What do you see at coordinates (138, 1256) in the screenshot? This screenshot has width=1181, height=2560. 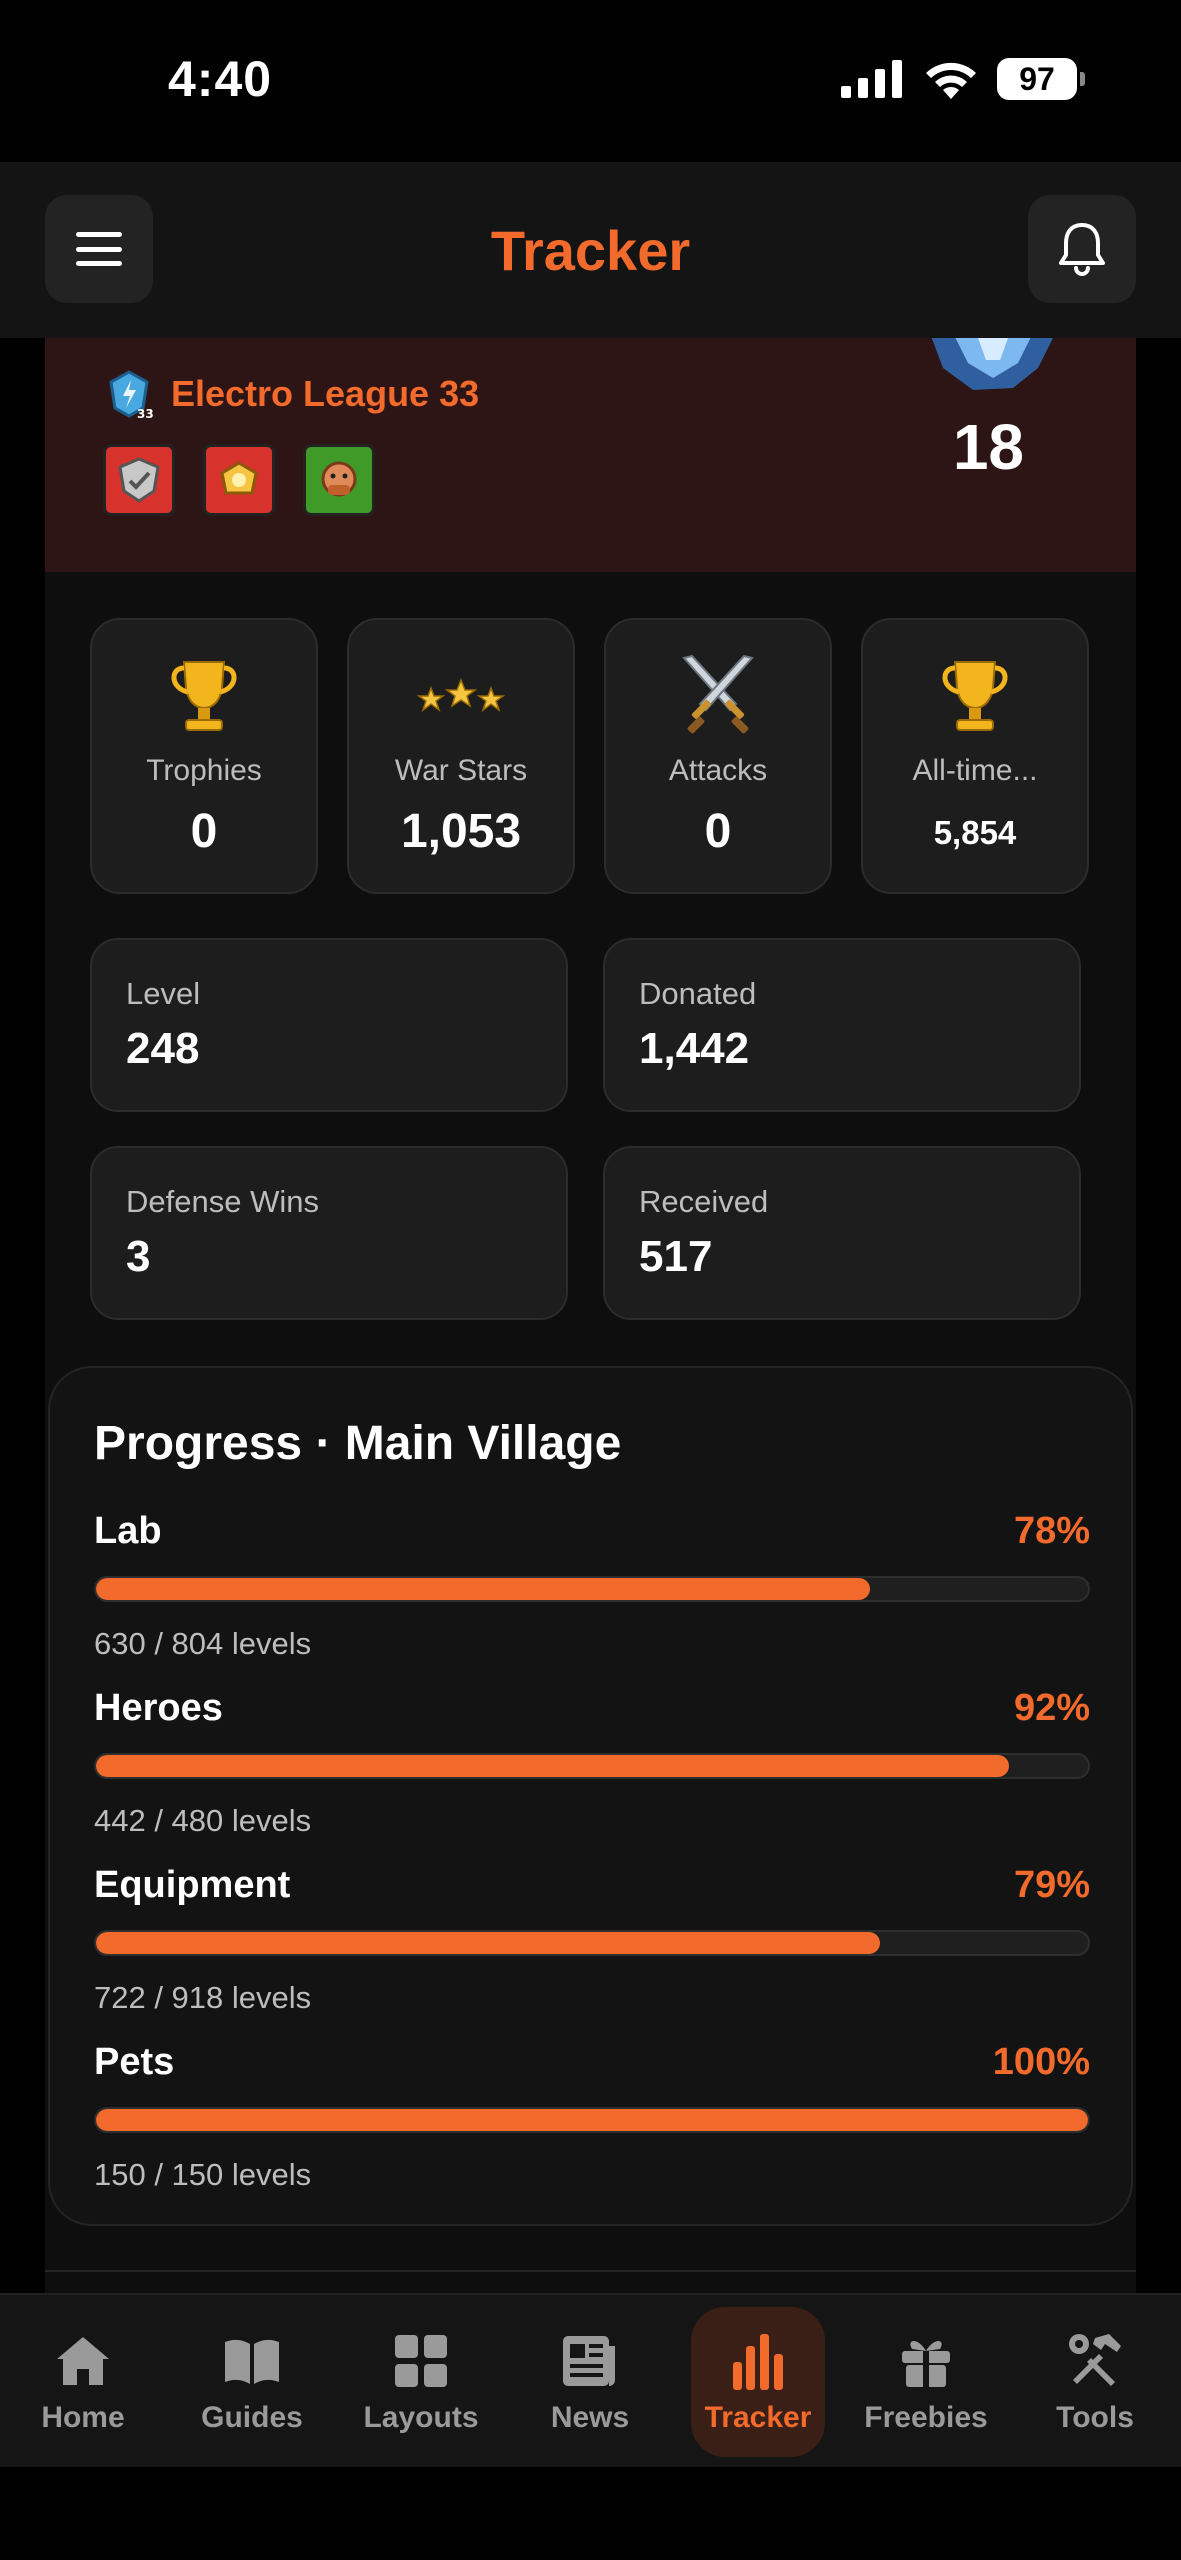 I see `info-value: 3` at bounding box center [138, 1256].